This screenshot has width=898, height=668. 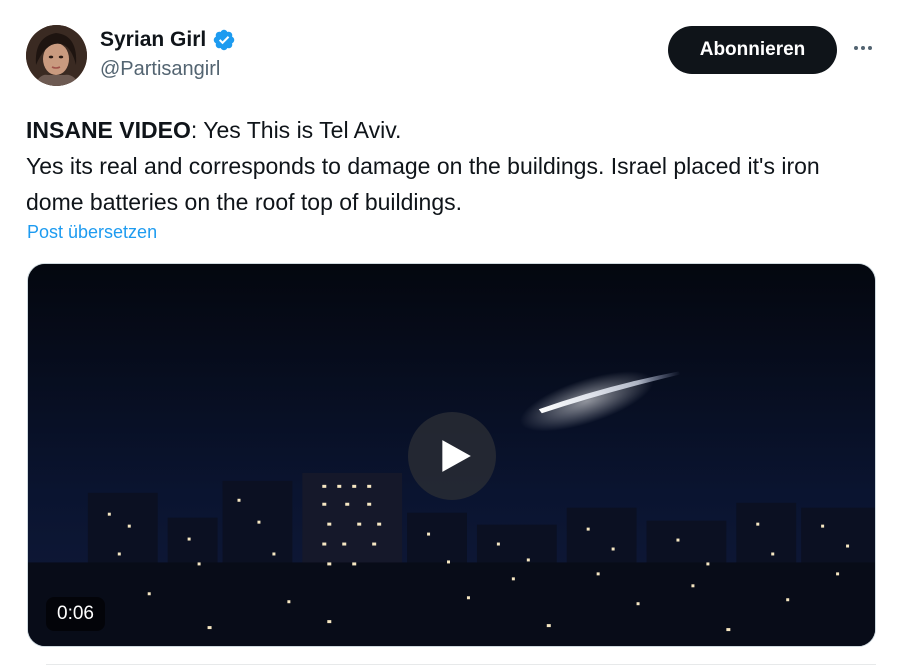 I want to click on author-handle: @Partisangirl, so click(x=160, y=69).